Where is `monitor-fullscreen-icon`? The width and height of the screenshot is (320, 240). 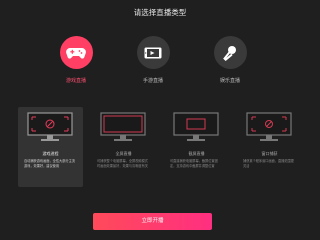
monitor-fullscreen-icon is located at coordinates (123, 126).